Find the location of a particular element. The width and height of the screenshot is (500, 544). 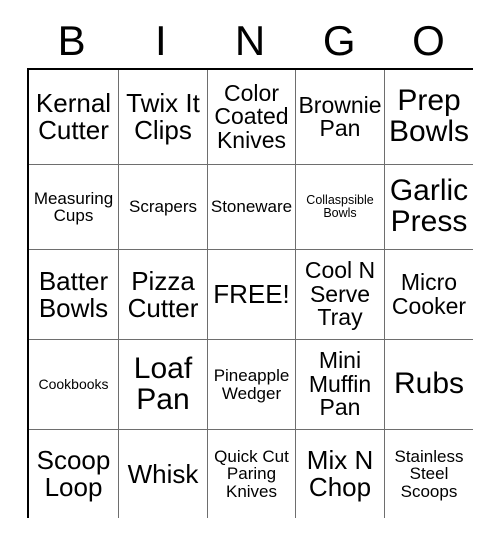

bingo-square: Cool N Serve Tray is located at coordinates (340, 295).